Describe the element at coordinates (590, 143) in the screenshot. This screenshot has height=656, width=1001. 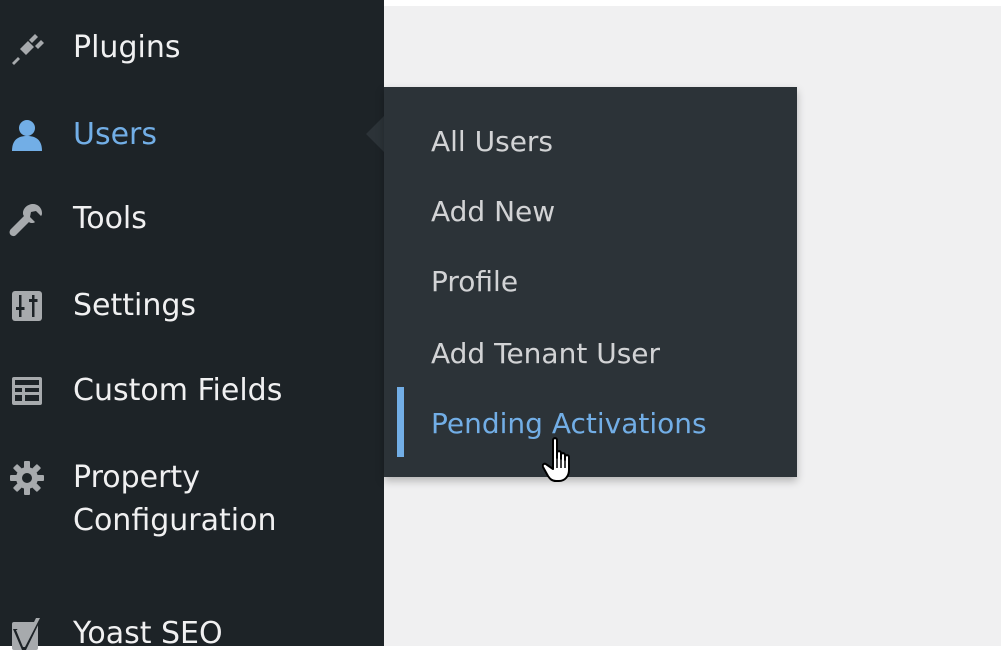
I see `submenu-item-all-users: All Users` at that location.